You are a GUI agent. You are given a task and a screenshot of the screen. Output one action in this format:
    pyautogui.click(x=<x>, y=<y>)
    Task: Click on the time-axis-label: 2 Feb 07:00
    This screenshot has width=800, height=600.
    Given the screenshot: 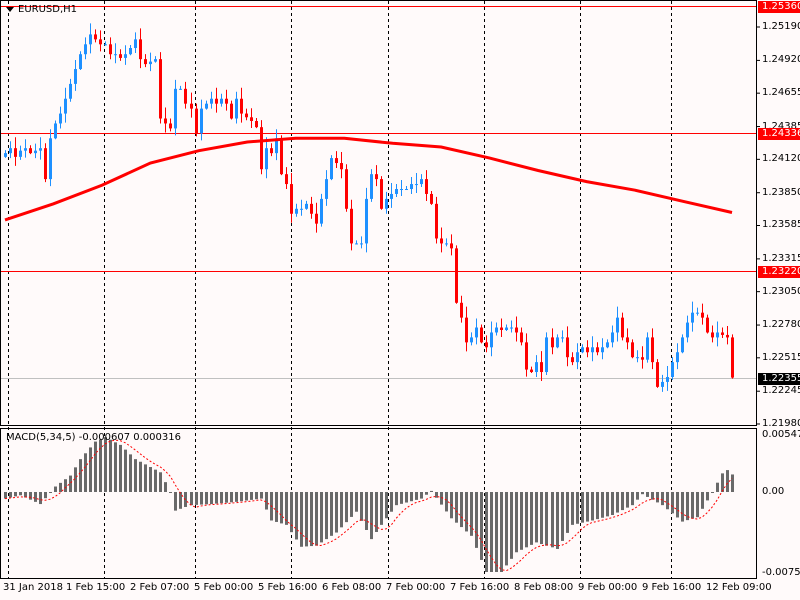 What is the action you would take?
    pyautogui.click(x=160, y=587)
    